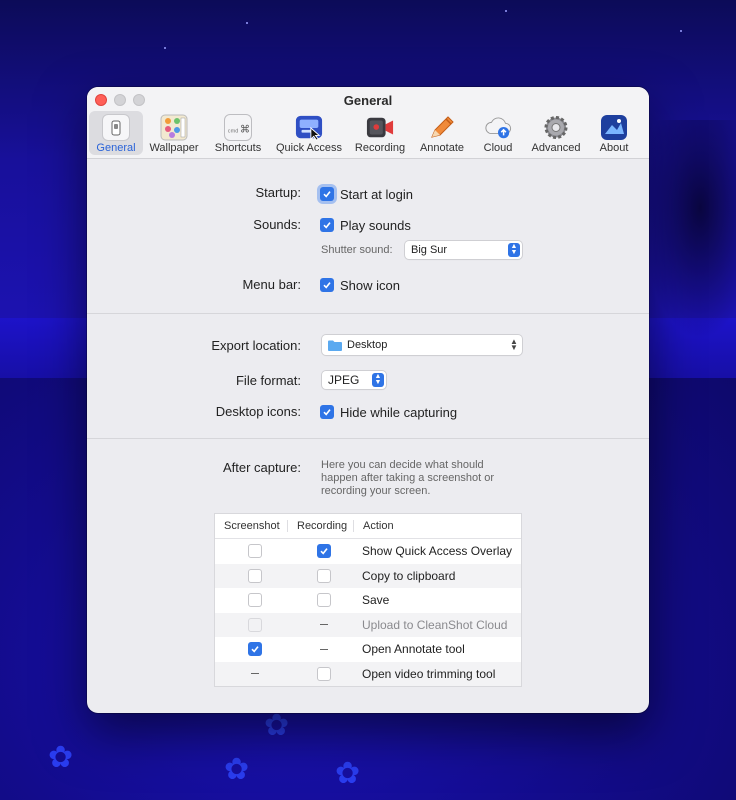 This screenshot has width=736, height=800. What do you see at coordinates (278, 192) in the screenshot?
I see `startup-label: Startup:` at bounding box center [278, 192].